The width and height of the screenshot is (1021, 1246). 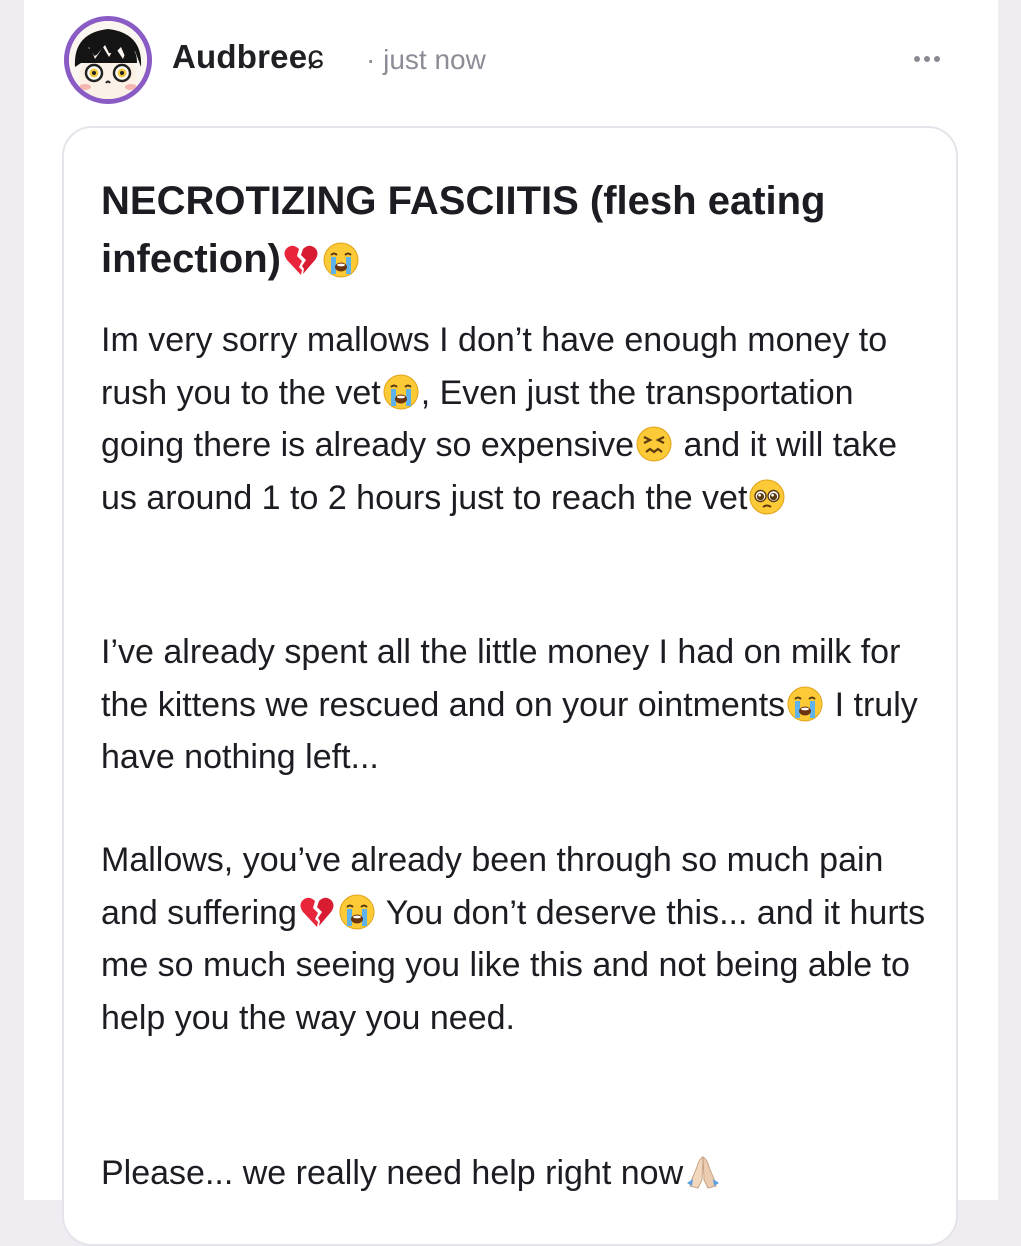 What do you see at coordinates (108, 60) in the screenshot?
I see `avatar` at bounding box center [108, 60].